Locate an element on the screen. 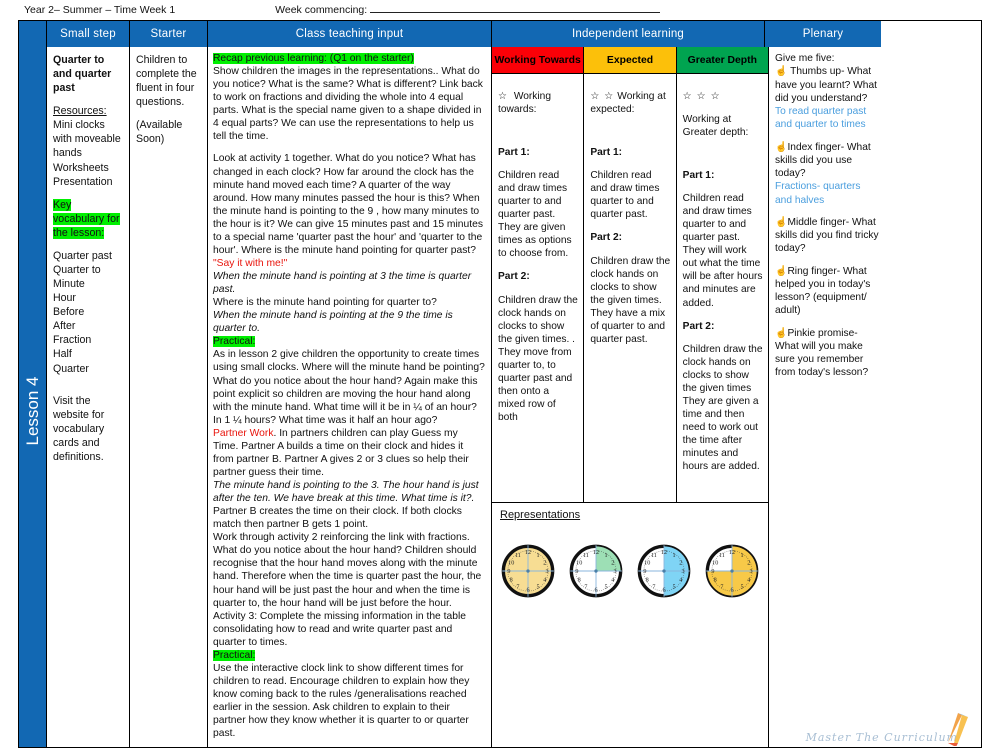 The image size is (1000, 750). svg-text: 10 is located at coordinates (579, 563).